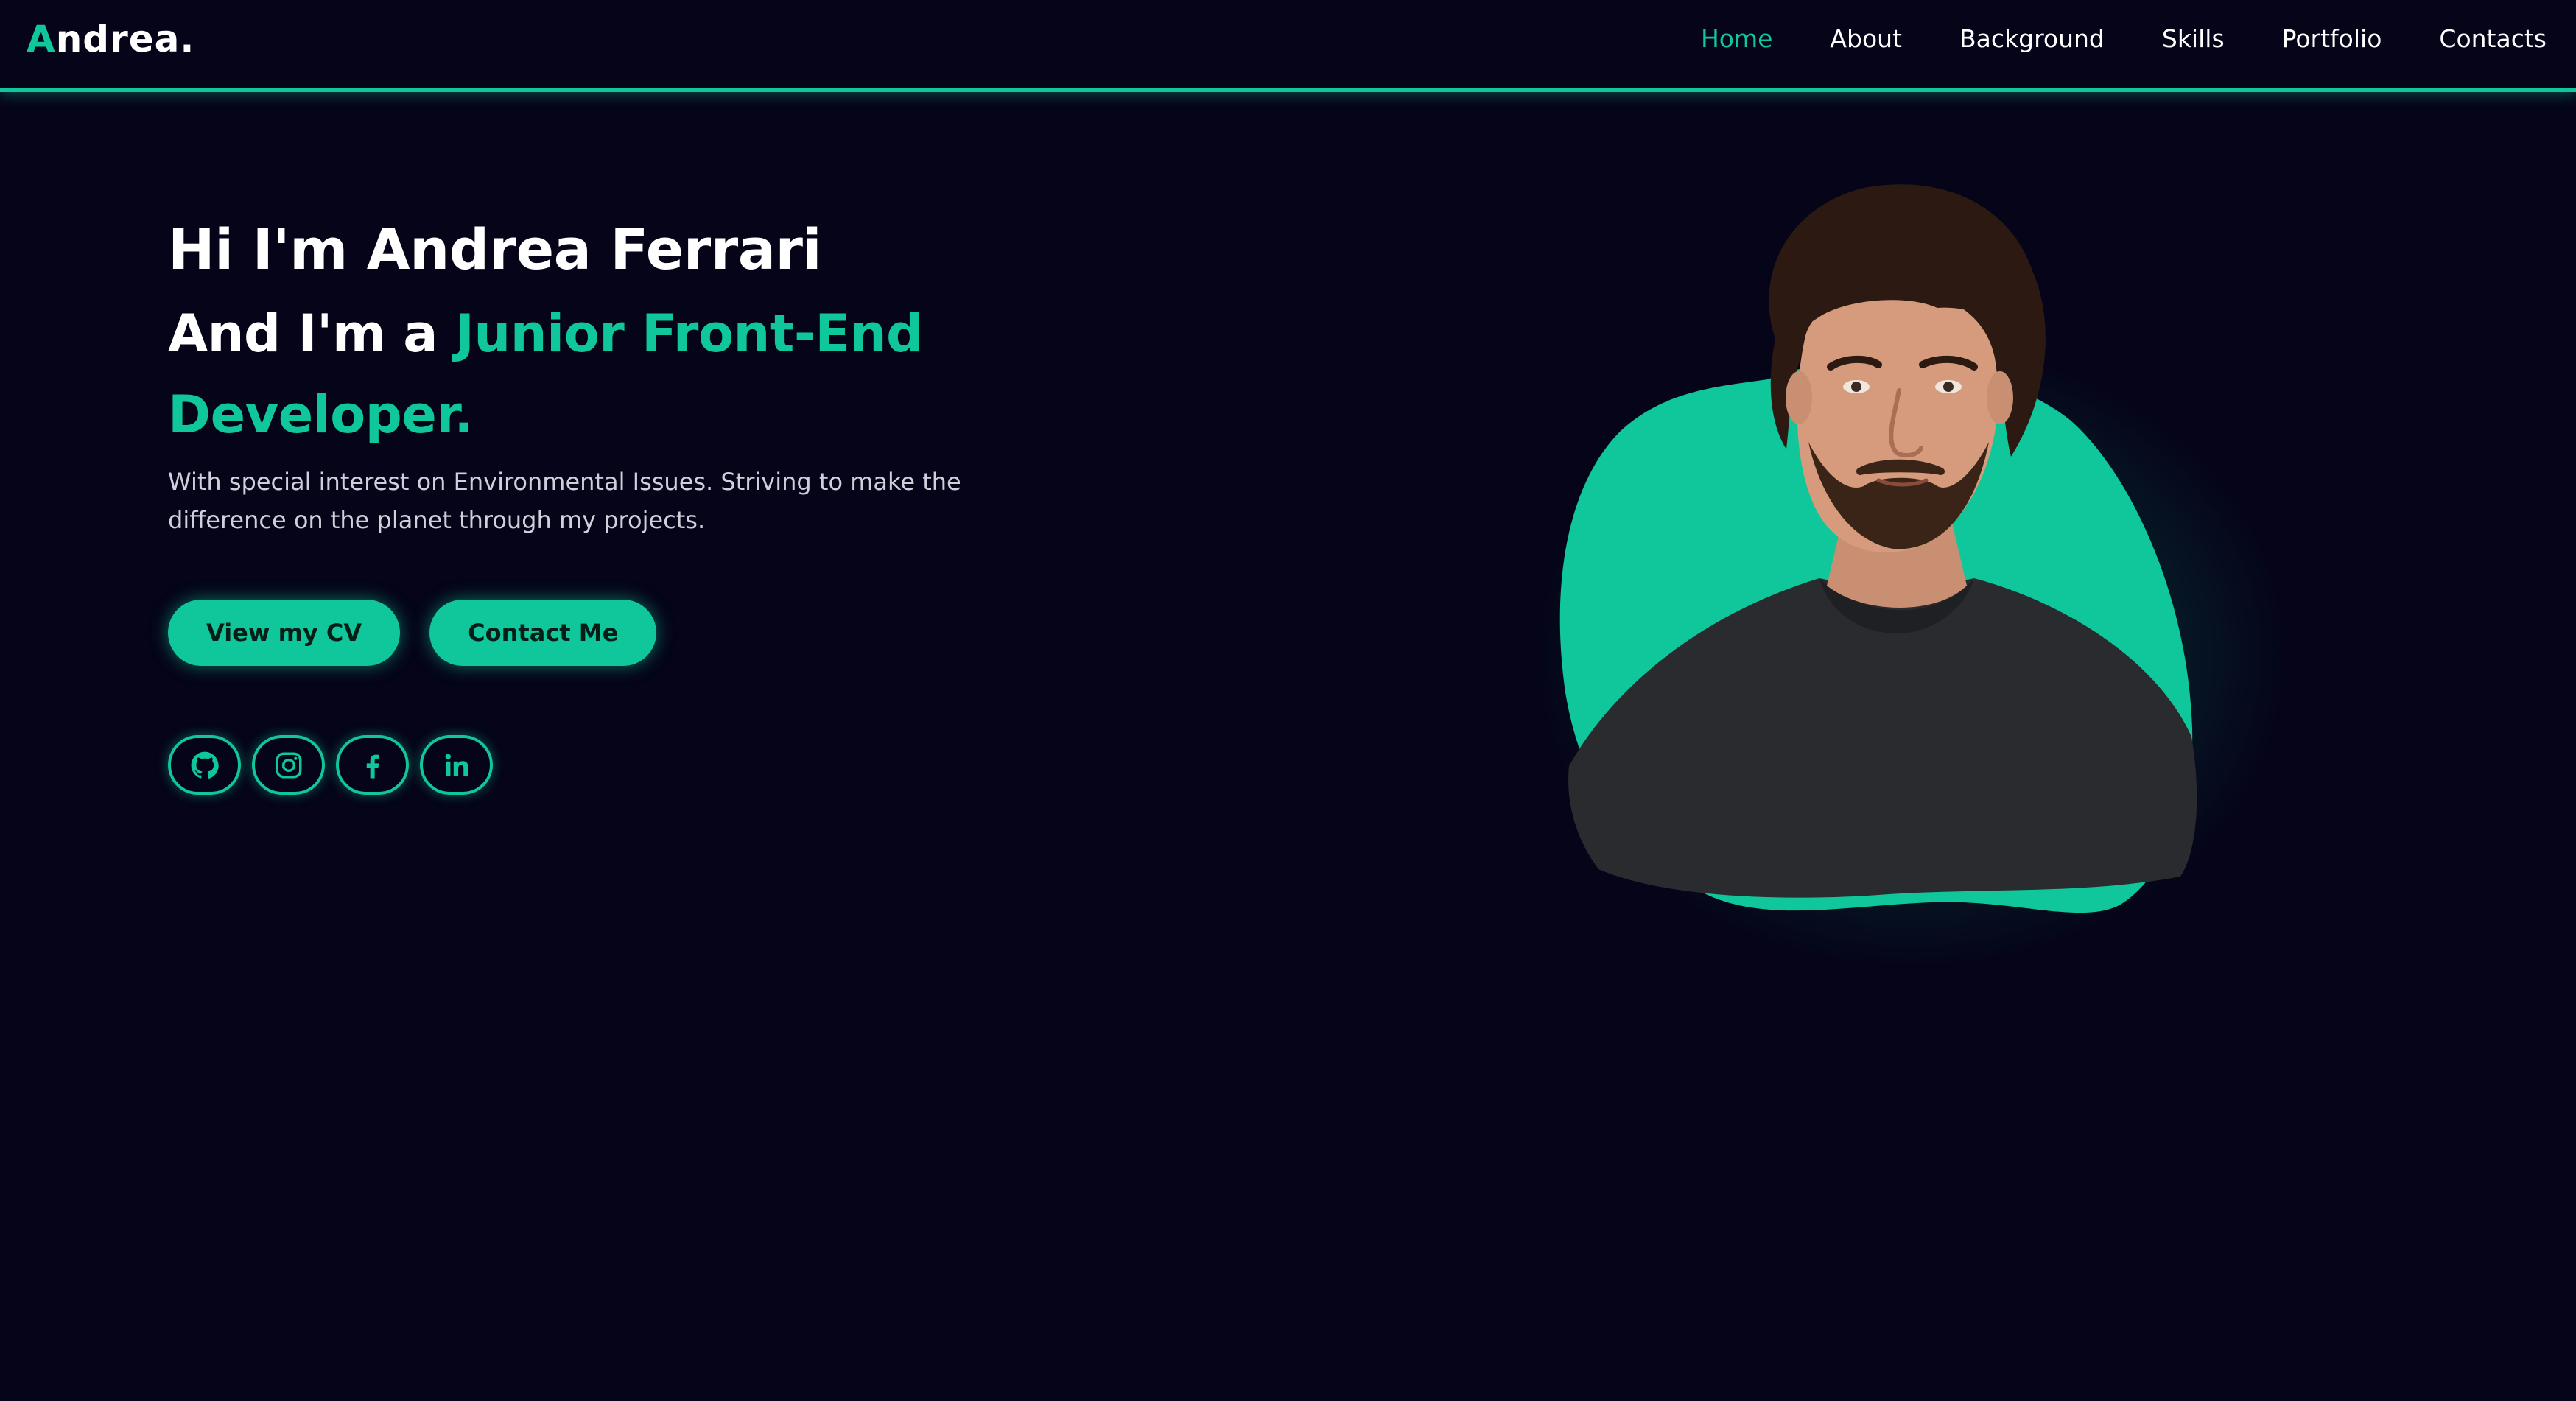 This screenshot has height=1401, width=2576. I want to click on nav-contacts: Contacts, so click(2493, 39).